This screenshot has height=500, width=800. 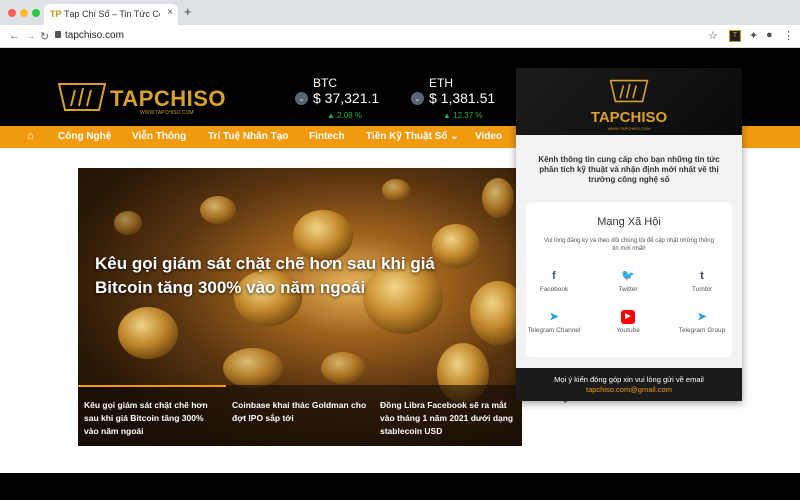 What do you see at coordinates (44, 36) in the screenshot?
I see `reload-button: ↻` at bounding box center [44, 36].